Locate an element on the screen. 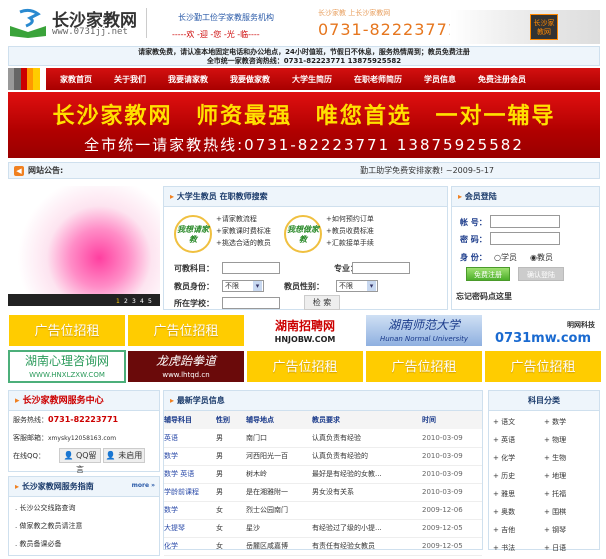 The height and width of the screenshot is (559, 606). identity-select: 不限 is located at coordinates (243, 286).